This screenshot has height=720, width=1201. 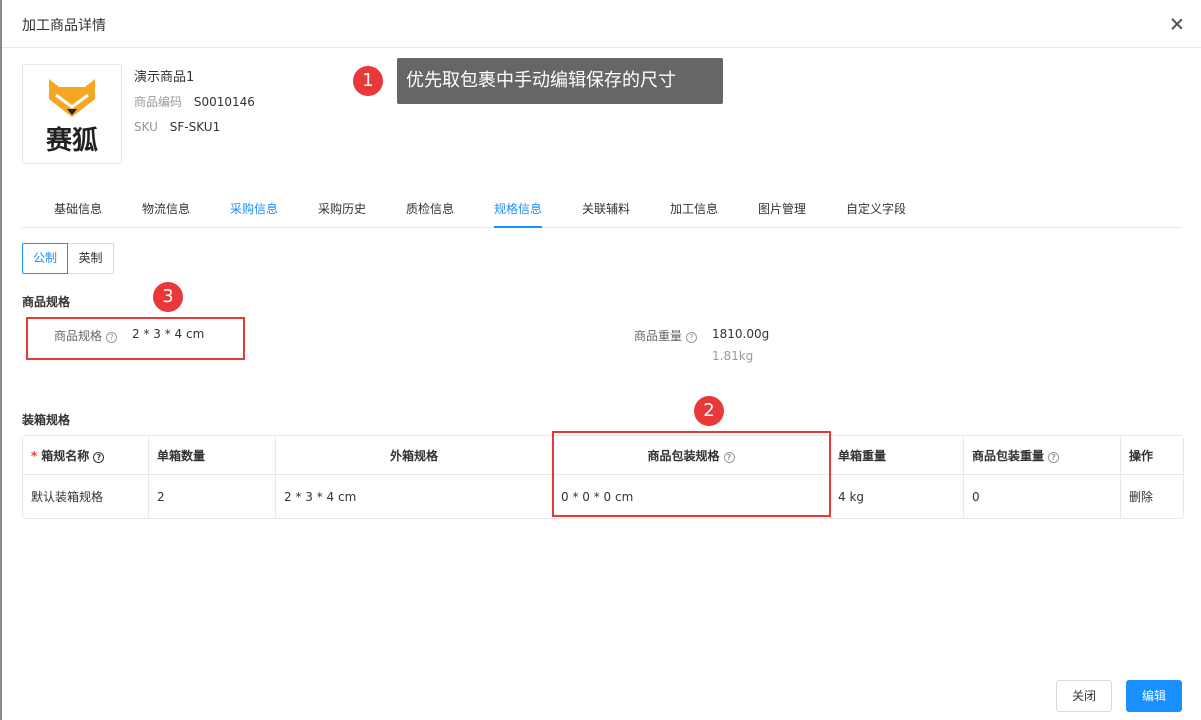 What do you see at coordinates (164, 77) in the screenshot?
I see `product-name: 演示商品1` at bounding box center [164, 77].